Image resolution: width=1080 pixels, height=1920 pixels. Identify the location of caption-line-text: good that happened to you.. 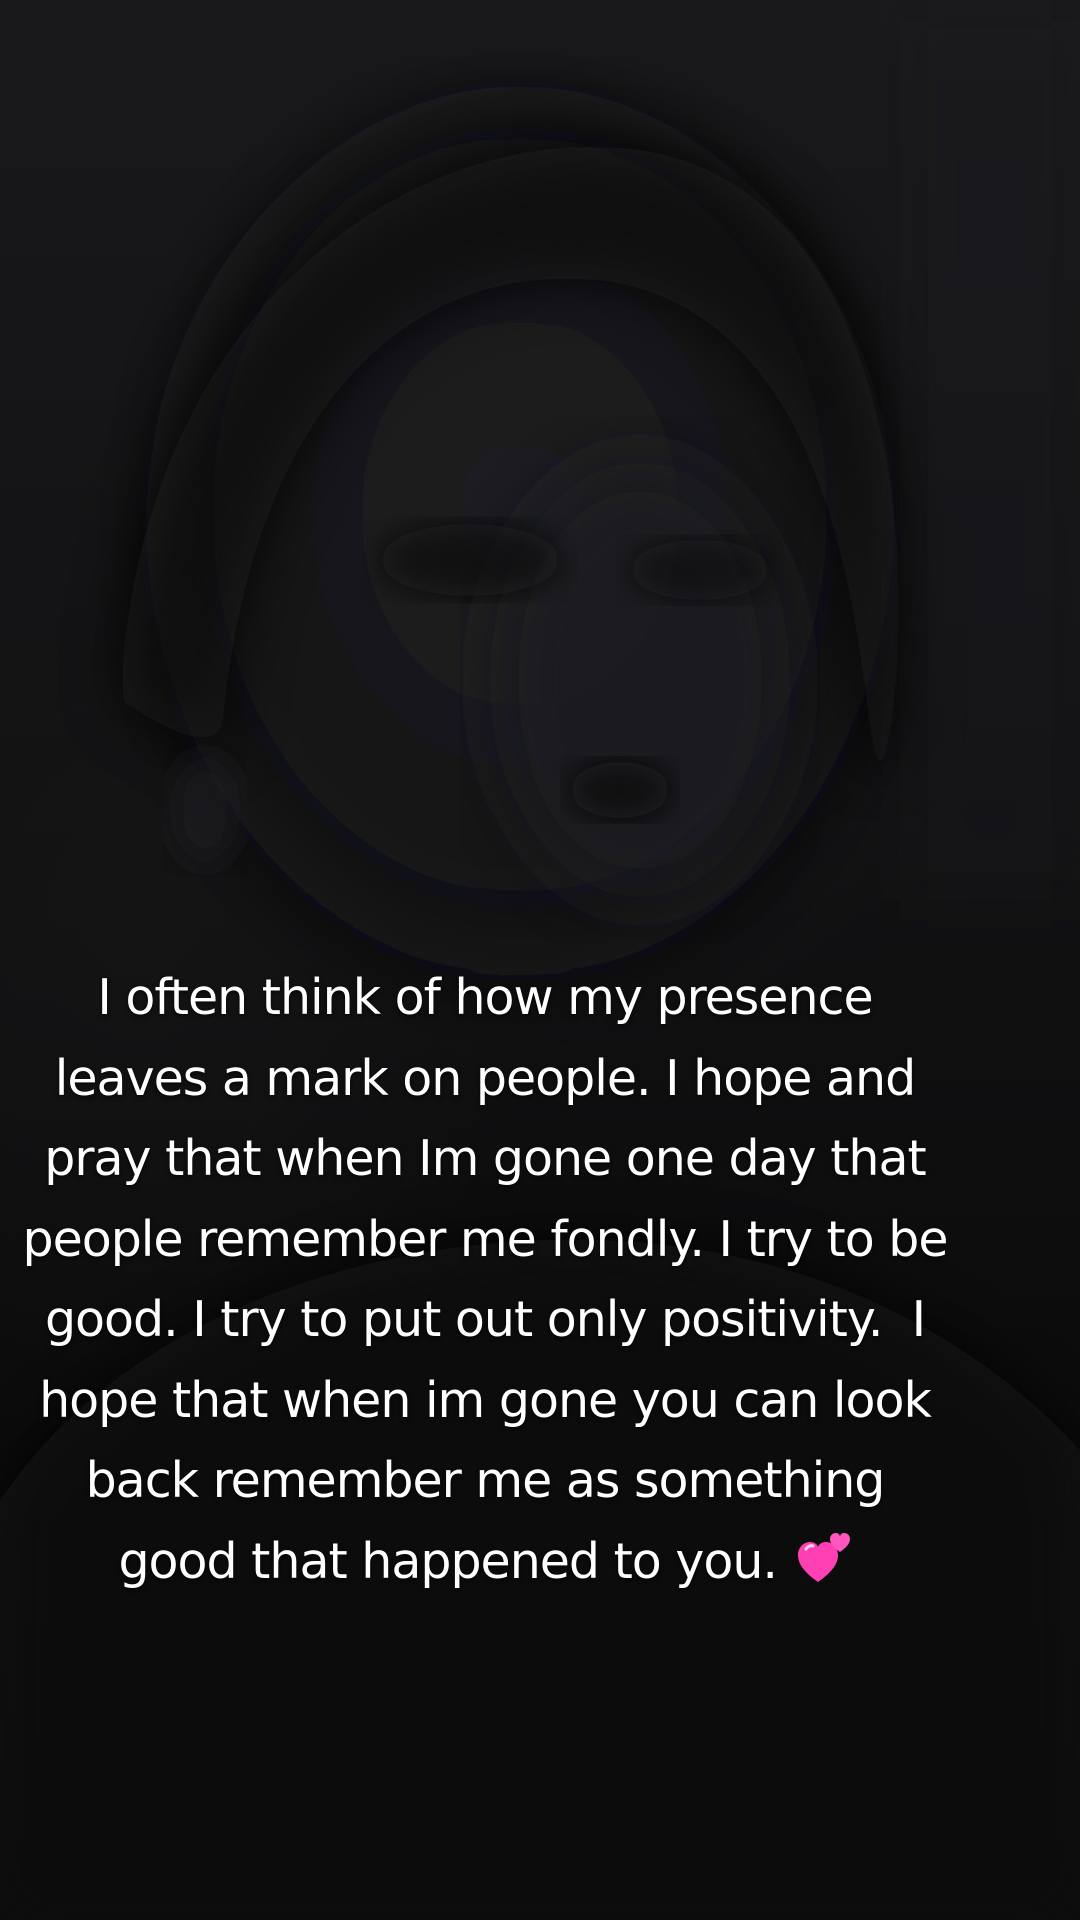
(448, 1561).